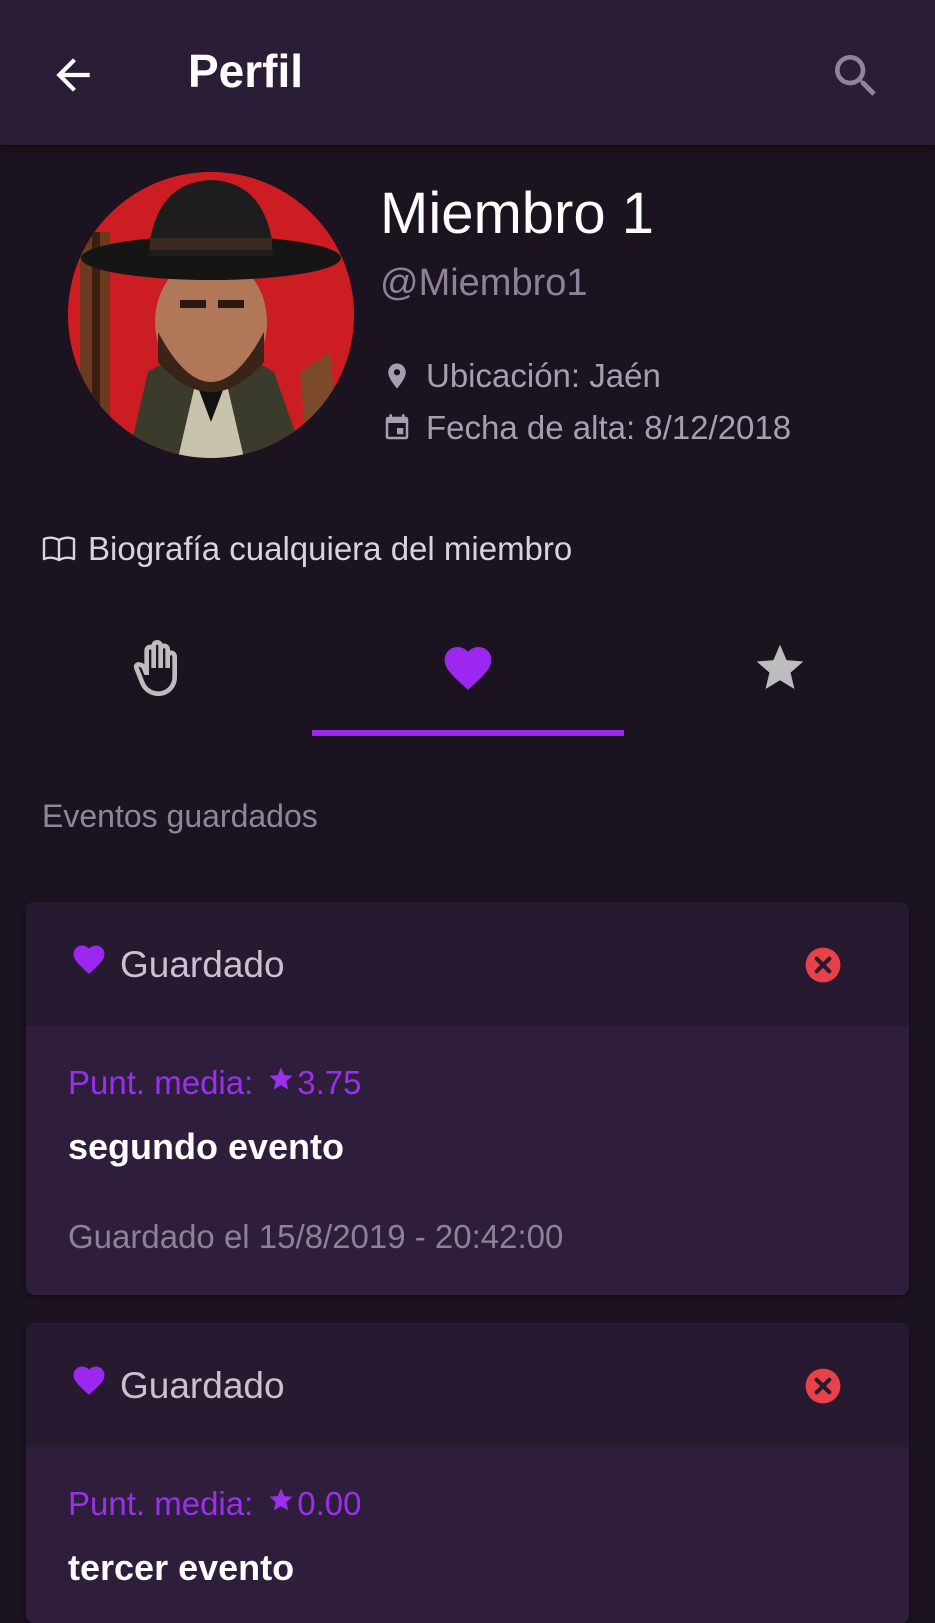  What do you see at coordinates (609, 427) in the screenshot?
I see `join-date-text: Fecha de alta: 8/12/2018` at bounding box center [609, 427].